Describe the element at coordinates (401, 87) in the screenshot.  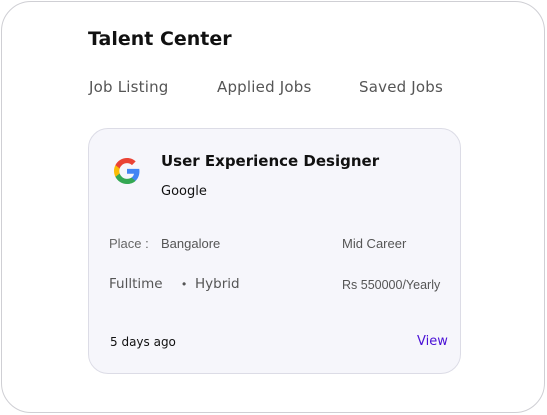
I see `tab-saved-jobs: Saved Jobs` at that location.